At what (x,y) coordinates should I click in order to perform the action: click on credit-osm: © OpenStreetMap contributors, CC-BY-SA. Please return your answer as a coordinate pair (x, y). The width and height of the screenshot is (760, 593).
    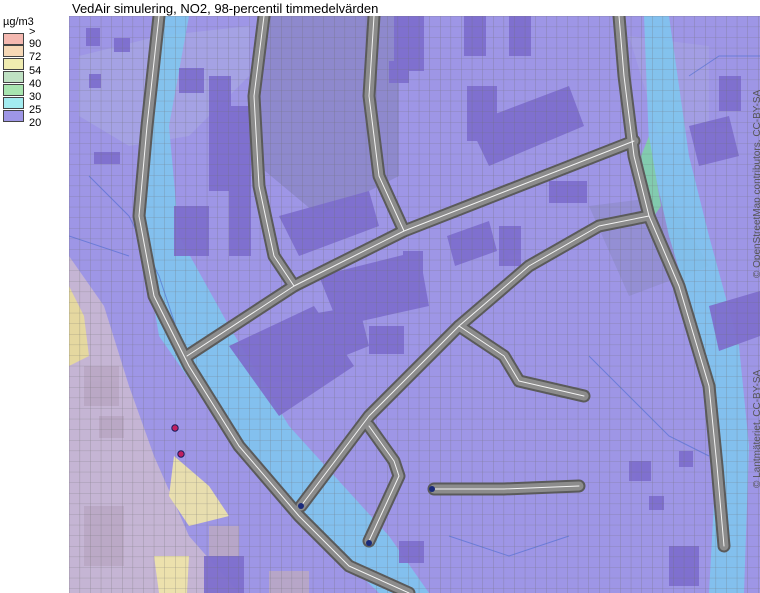
    Looking at the image, I should click on (756, 183).